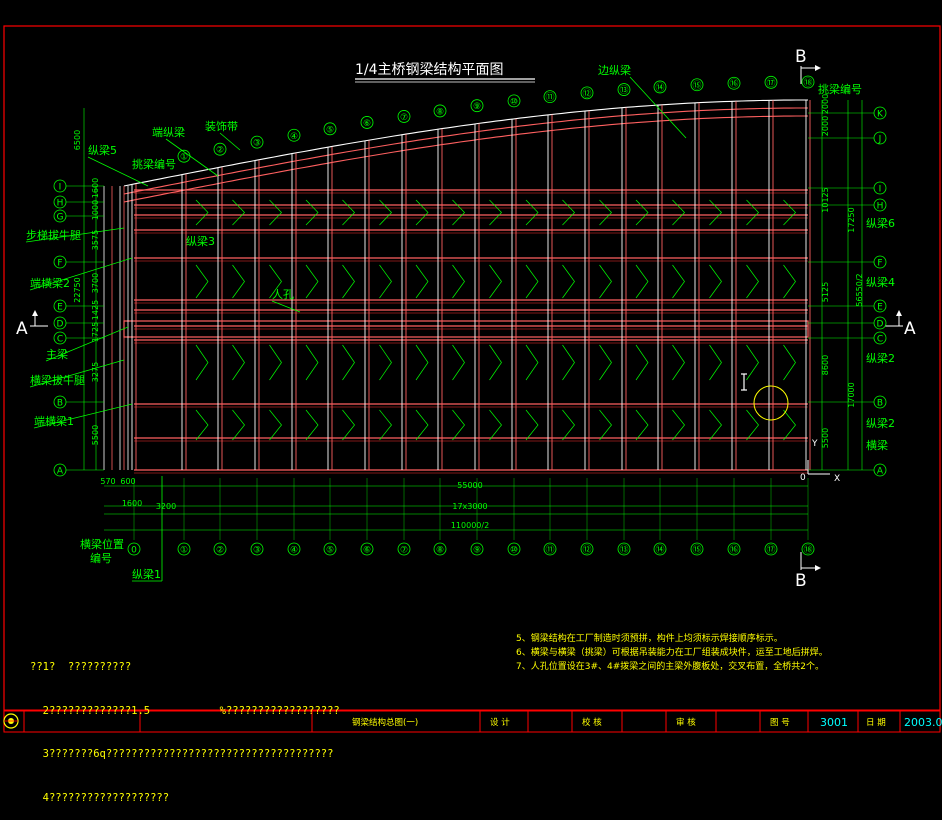 The width and height of the screenshot is (942, 820). I want to click on grid-label-bottom-7: ⑦, so click(404, 551).